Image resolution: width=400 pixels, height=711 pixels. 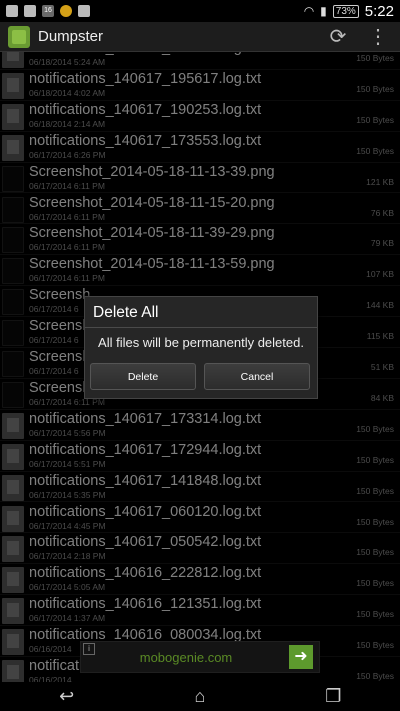 What do you see at coordinates (338, 37) in the screenshot?
I see `refresh-icon: ⟳` at bounding box center [338, 37].